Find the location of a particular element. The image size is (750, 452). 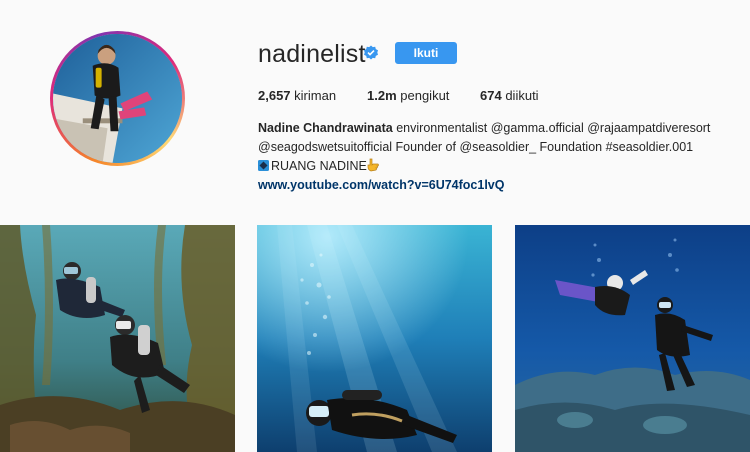

following-count: 674 is located at coordinates (491, 95).